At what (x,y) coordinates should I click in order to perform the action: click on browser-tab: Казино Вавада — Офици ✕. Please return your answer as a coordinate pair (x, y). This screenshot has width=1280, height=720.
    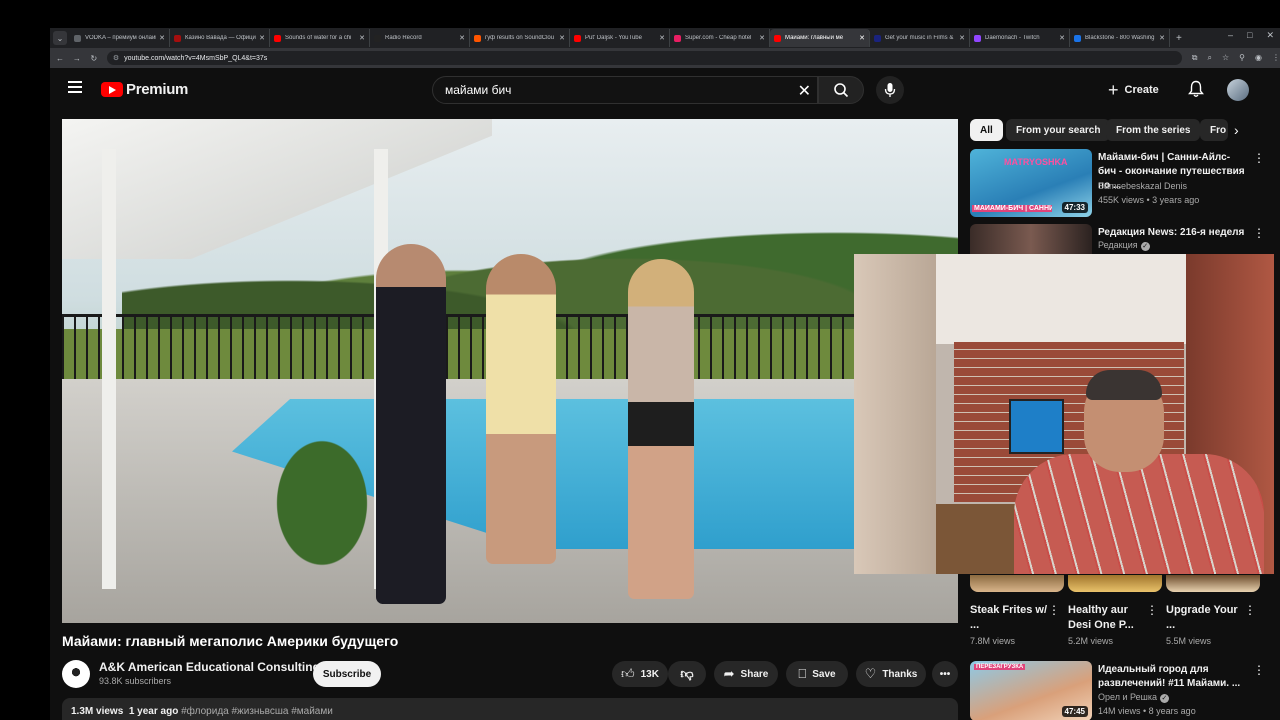
    Looking at the image, I should click on (220, 38).